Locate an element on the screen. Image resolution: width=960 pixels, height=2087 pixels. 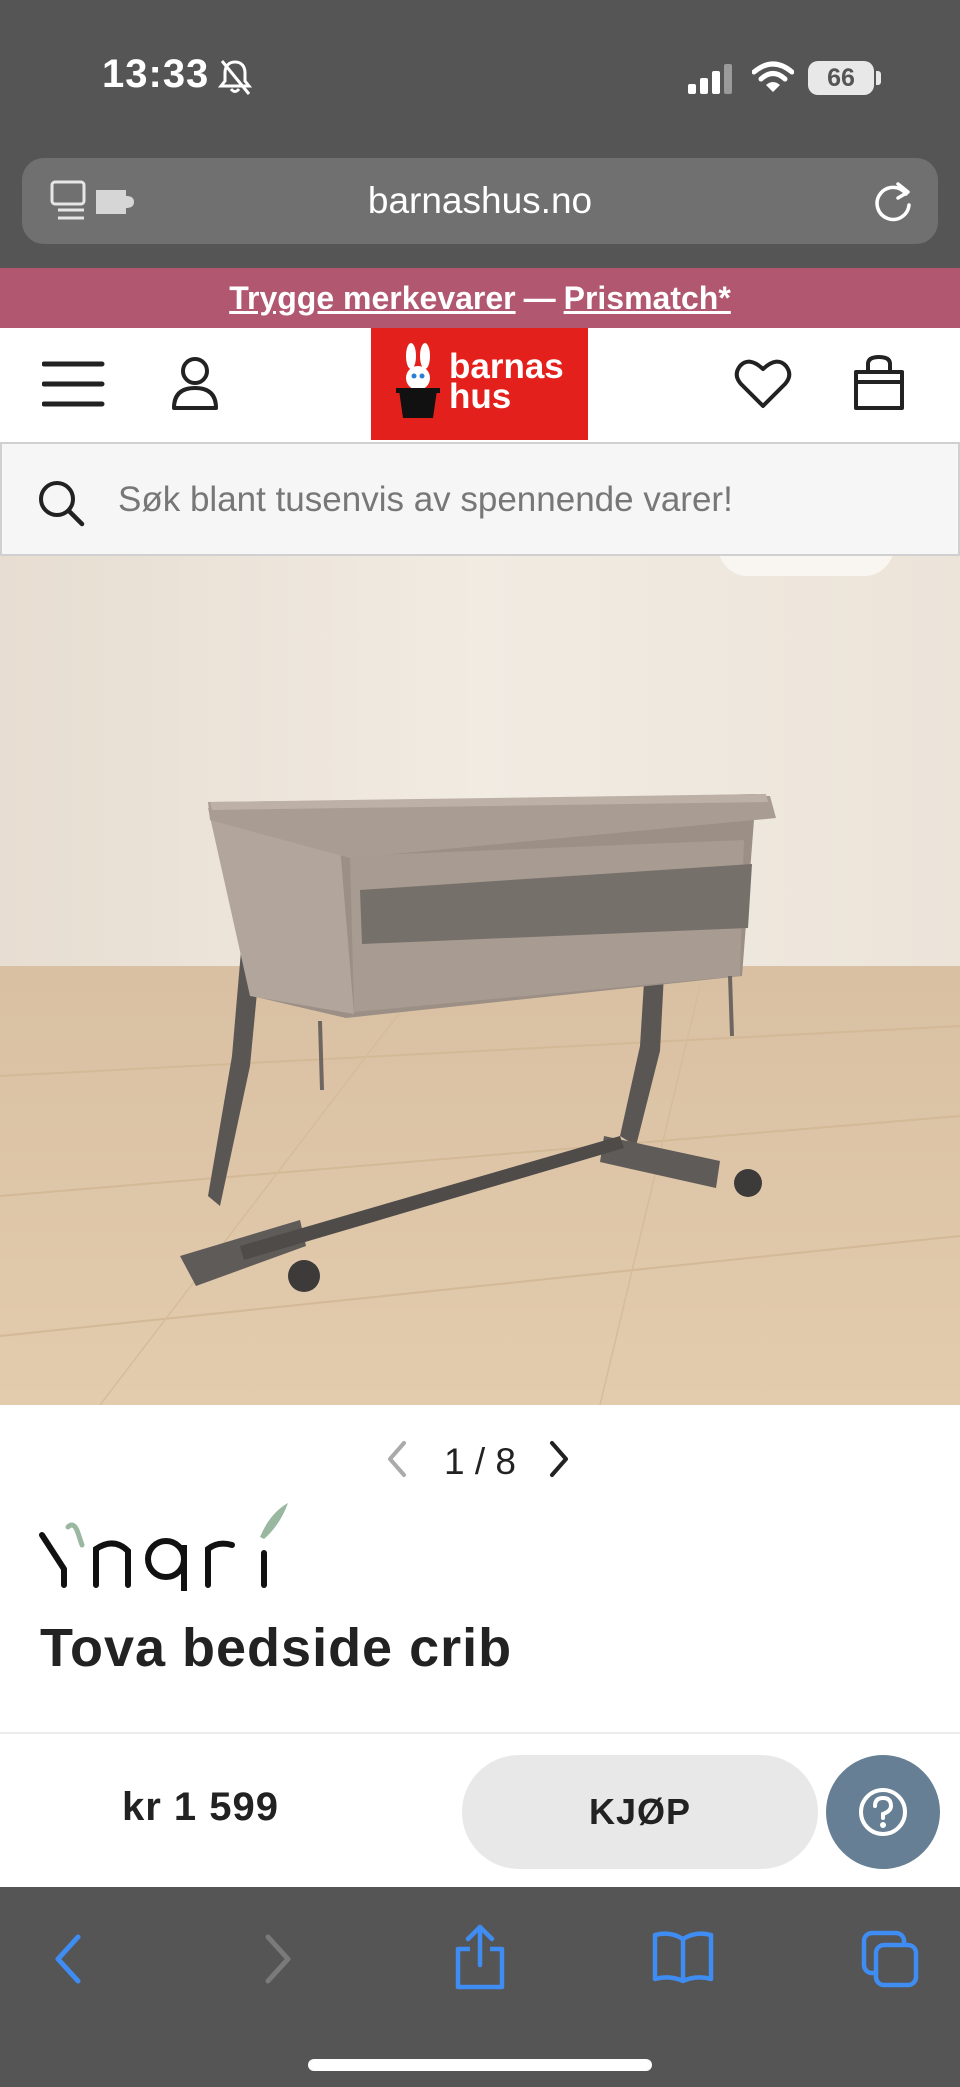
battery-nub is located at coordinates (878, 78).